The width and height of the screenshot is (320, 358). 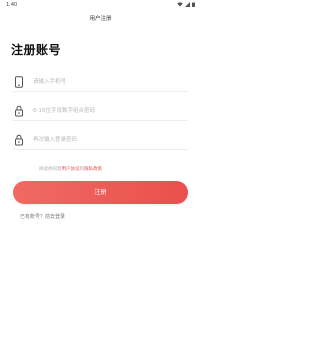 I want to click on phone-icon, so click(x=19, y=82).